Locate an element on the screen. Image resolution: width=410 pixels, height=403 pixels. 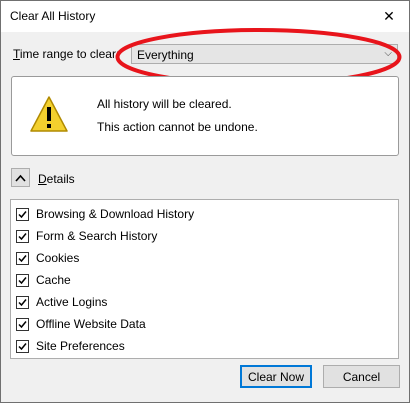
close-icon: ✕ is located at coordinates (389, 16).